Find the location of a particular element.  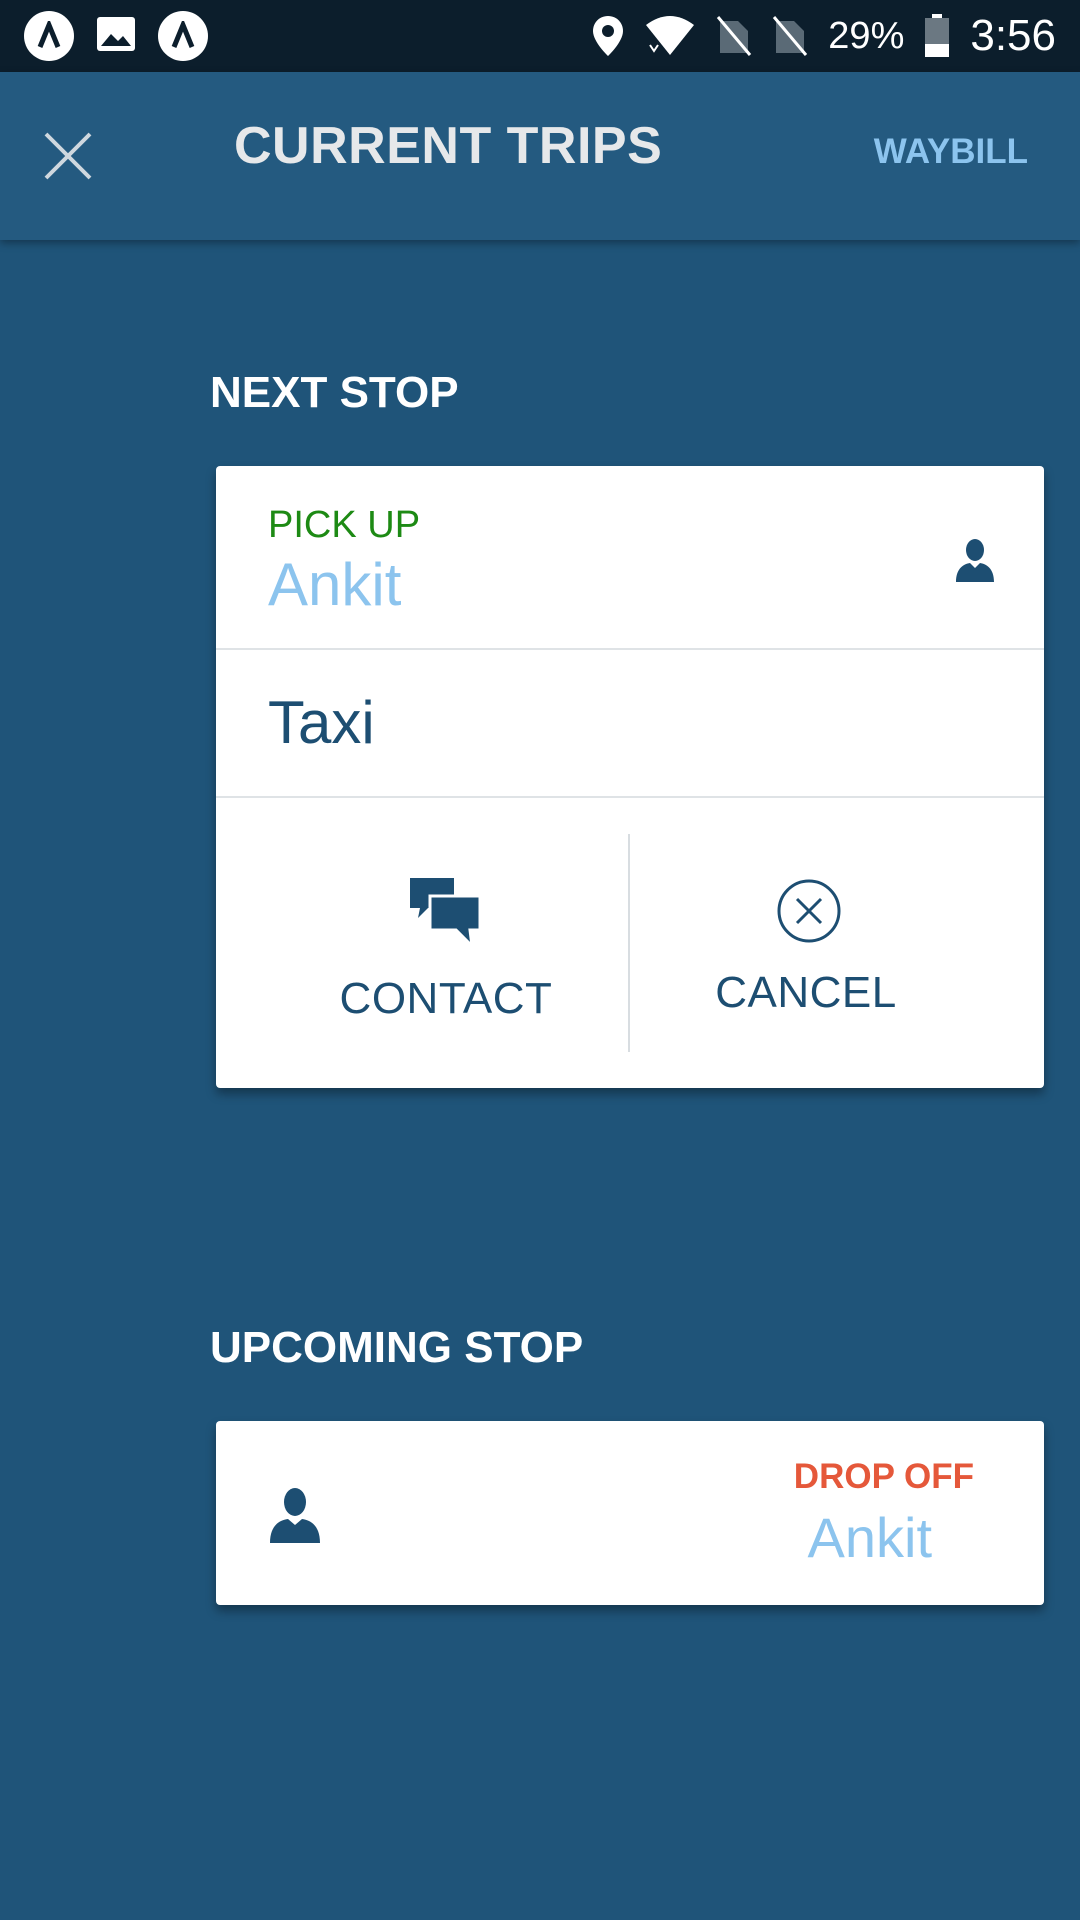

cancel-label: CANCEL is located at coordinates (806, 992).